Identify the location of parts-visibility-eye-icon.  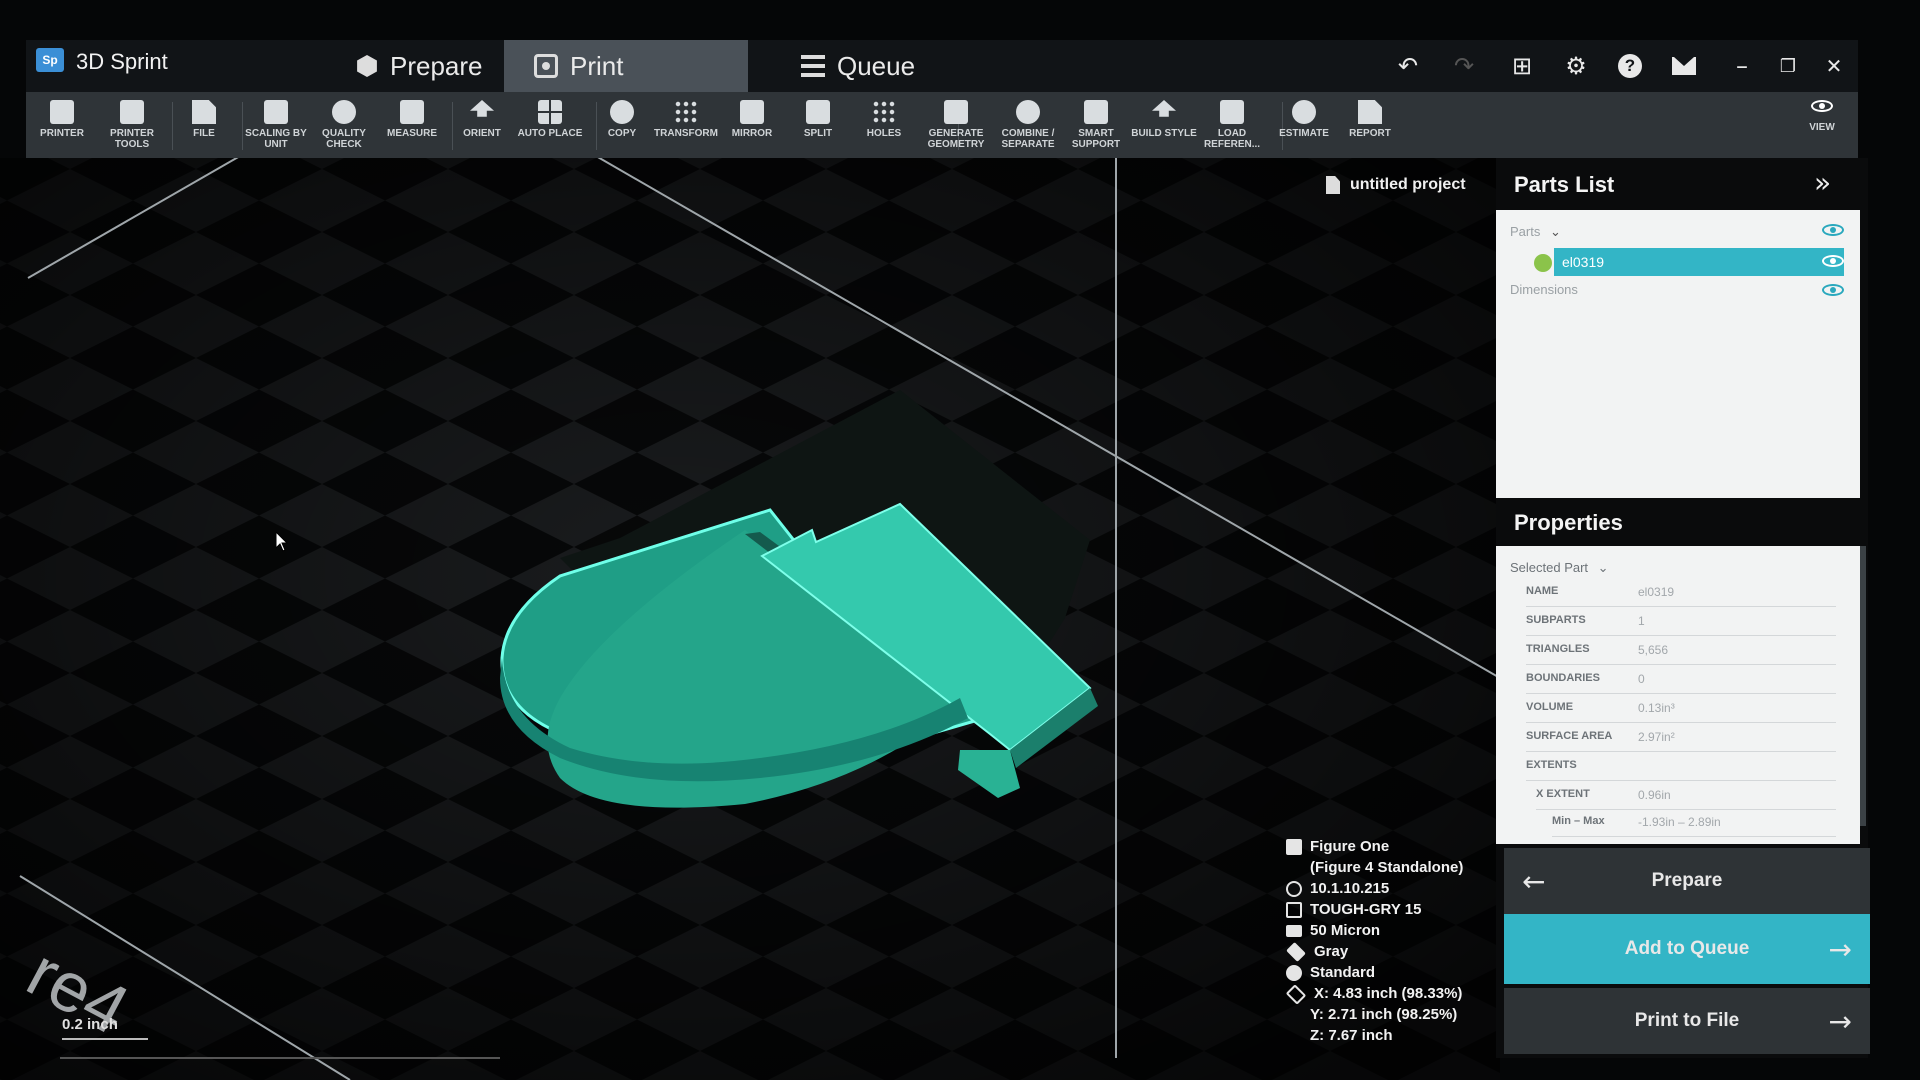
(1833, 230).